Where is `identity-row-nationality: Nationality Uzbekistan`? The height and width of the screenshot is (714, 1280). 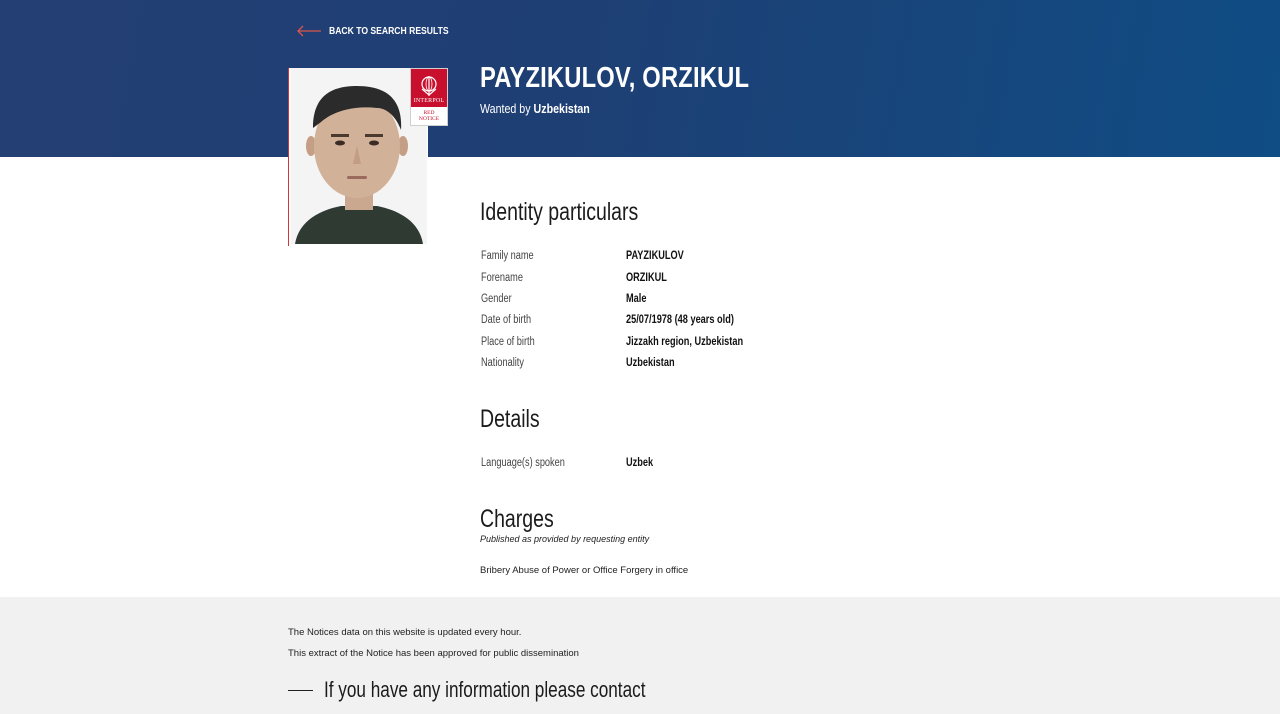 identity-row-nationality: Nationality Uzbekistan is located at coordinates (578, 365).